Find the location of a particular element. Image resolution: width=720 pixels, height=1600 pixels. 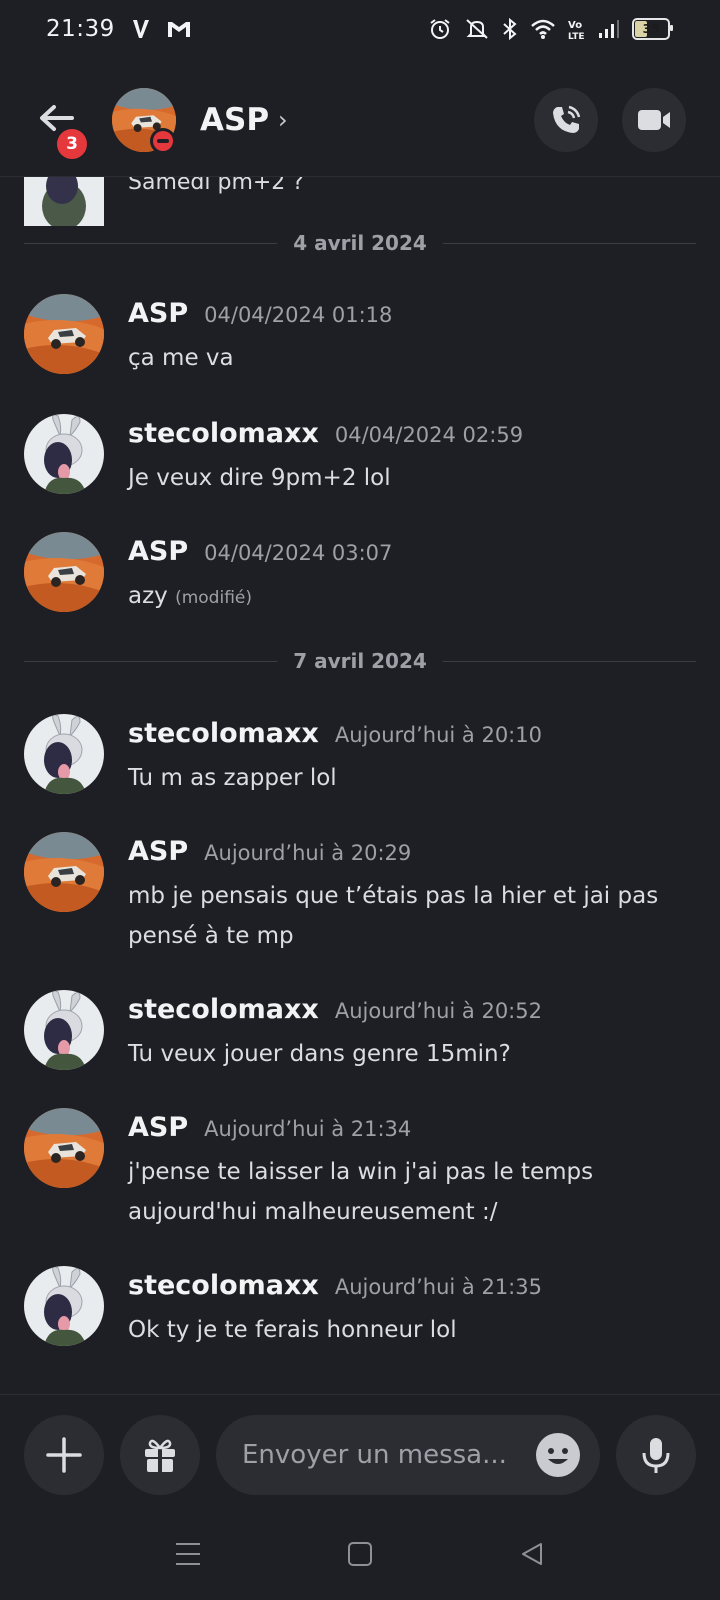

video-camera-icon is located at coordinates (654, 120).